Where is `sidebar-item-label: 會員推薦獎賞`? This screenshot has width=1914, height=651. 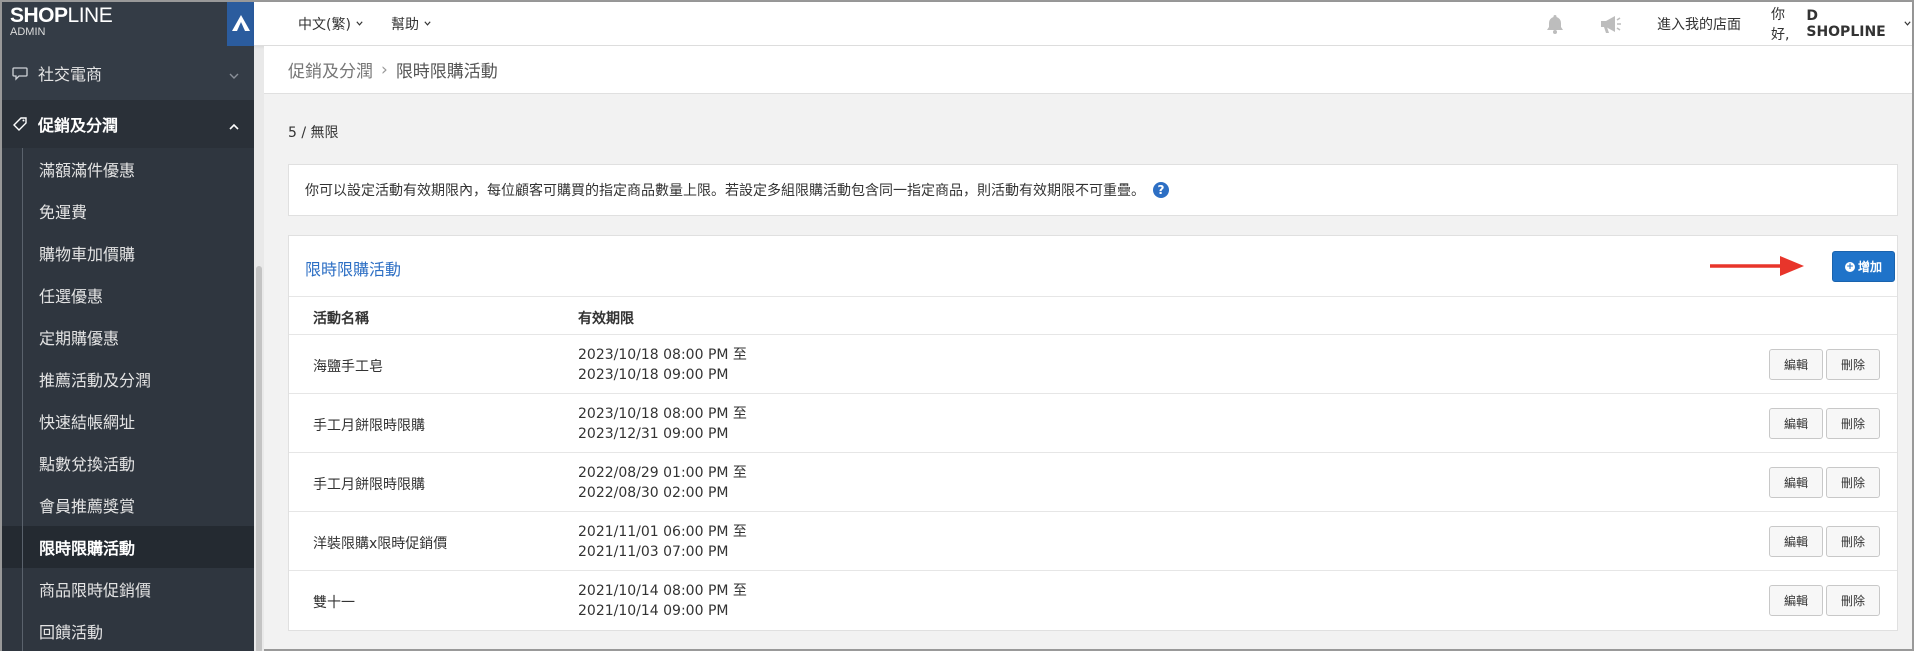
sidebar-item-label: 會員推薦獎賞 is located at coordinates (87, 506).